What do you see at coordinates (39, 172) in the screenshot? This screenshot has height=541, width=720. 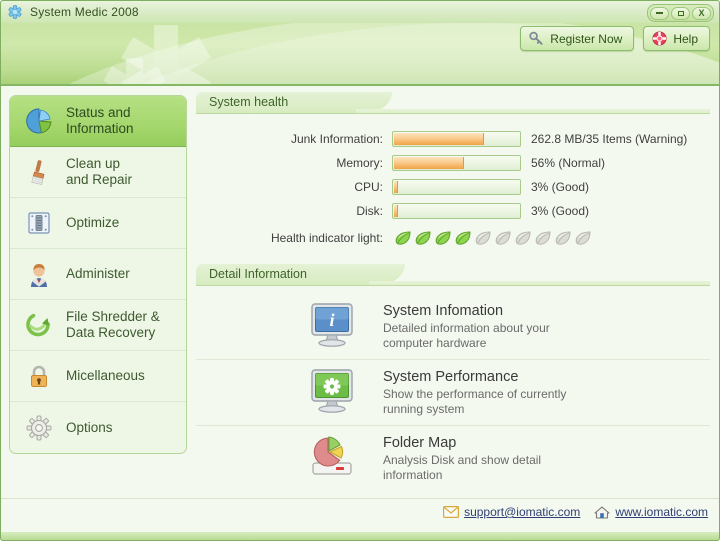 I see `broom-icon` at bounding box center [39, 172].